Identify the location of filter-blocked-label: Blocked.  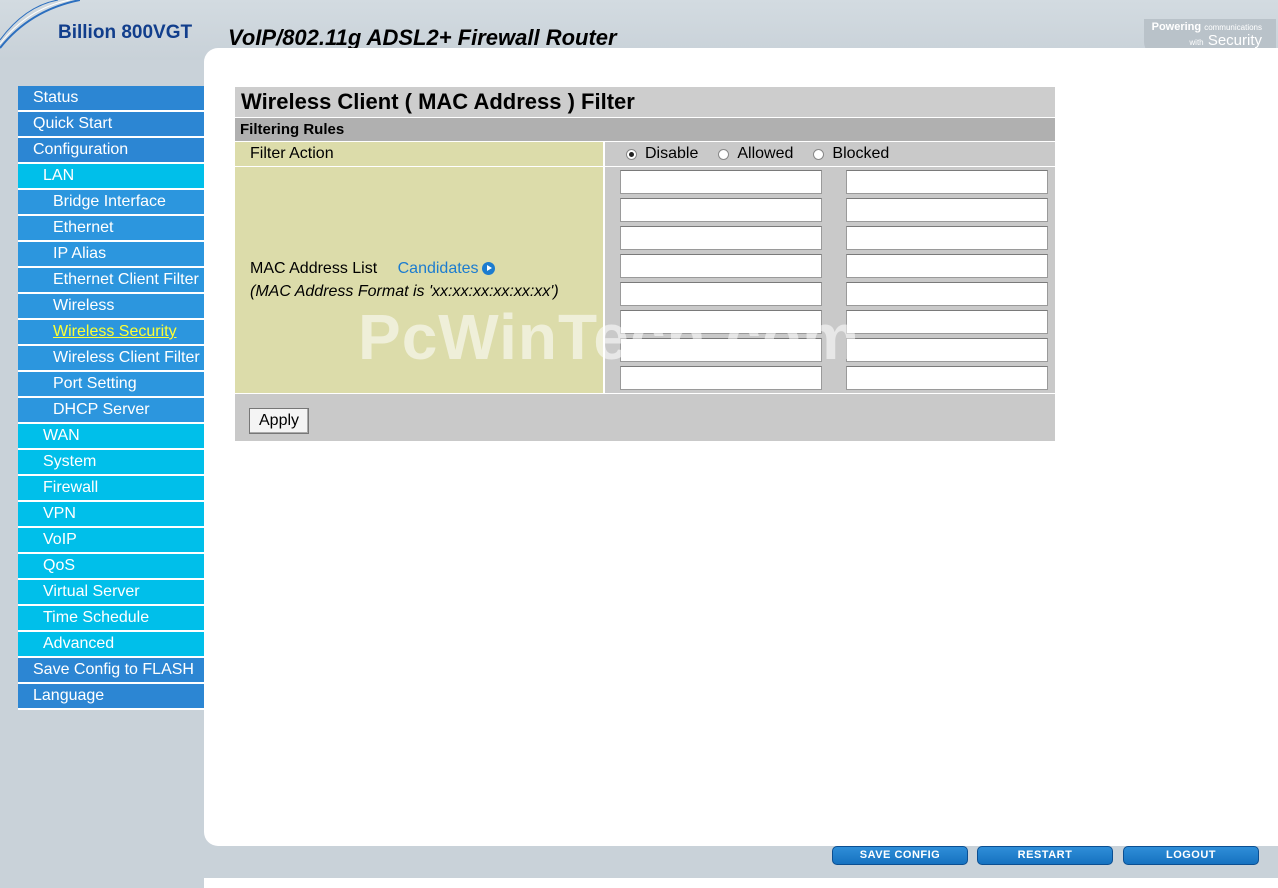
(861, 153).